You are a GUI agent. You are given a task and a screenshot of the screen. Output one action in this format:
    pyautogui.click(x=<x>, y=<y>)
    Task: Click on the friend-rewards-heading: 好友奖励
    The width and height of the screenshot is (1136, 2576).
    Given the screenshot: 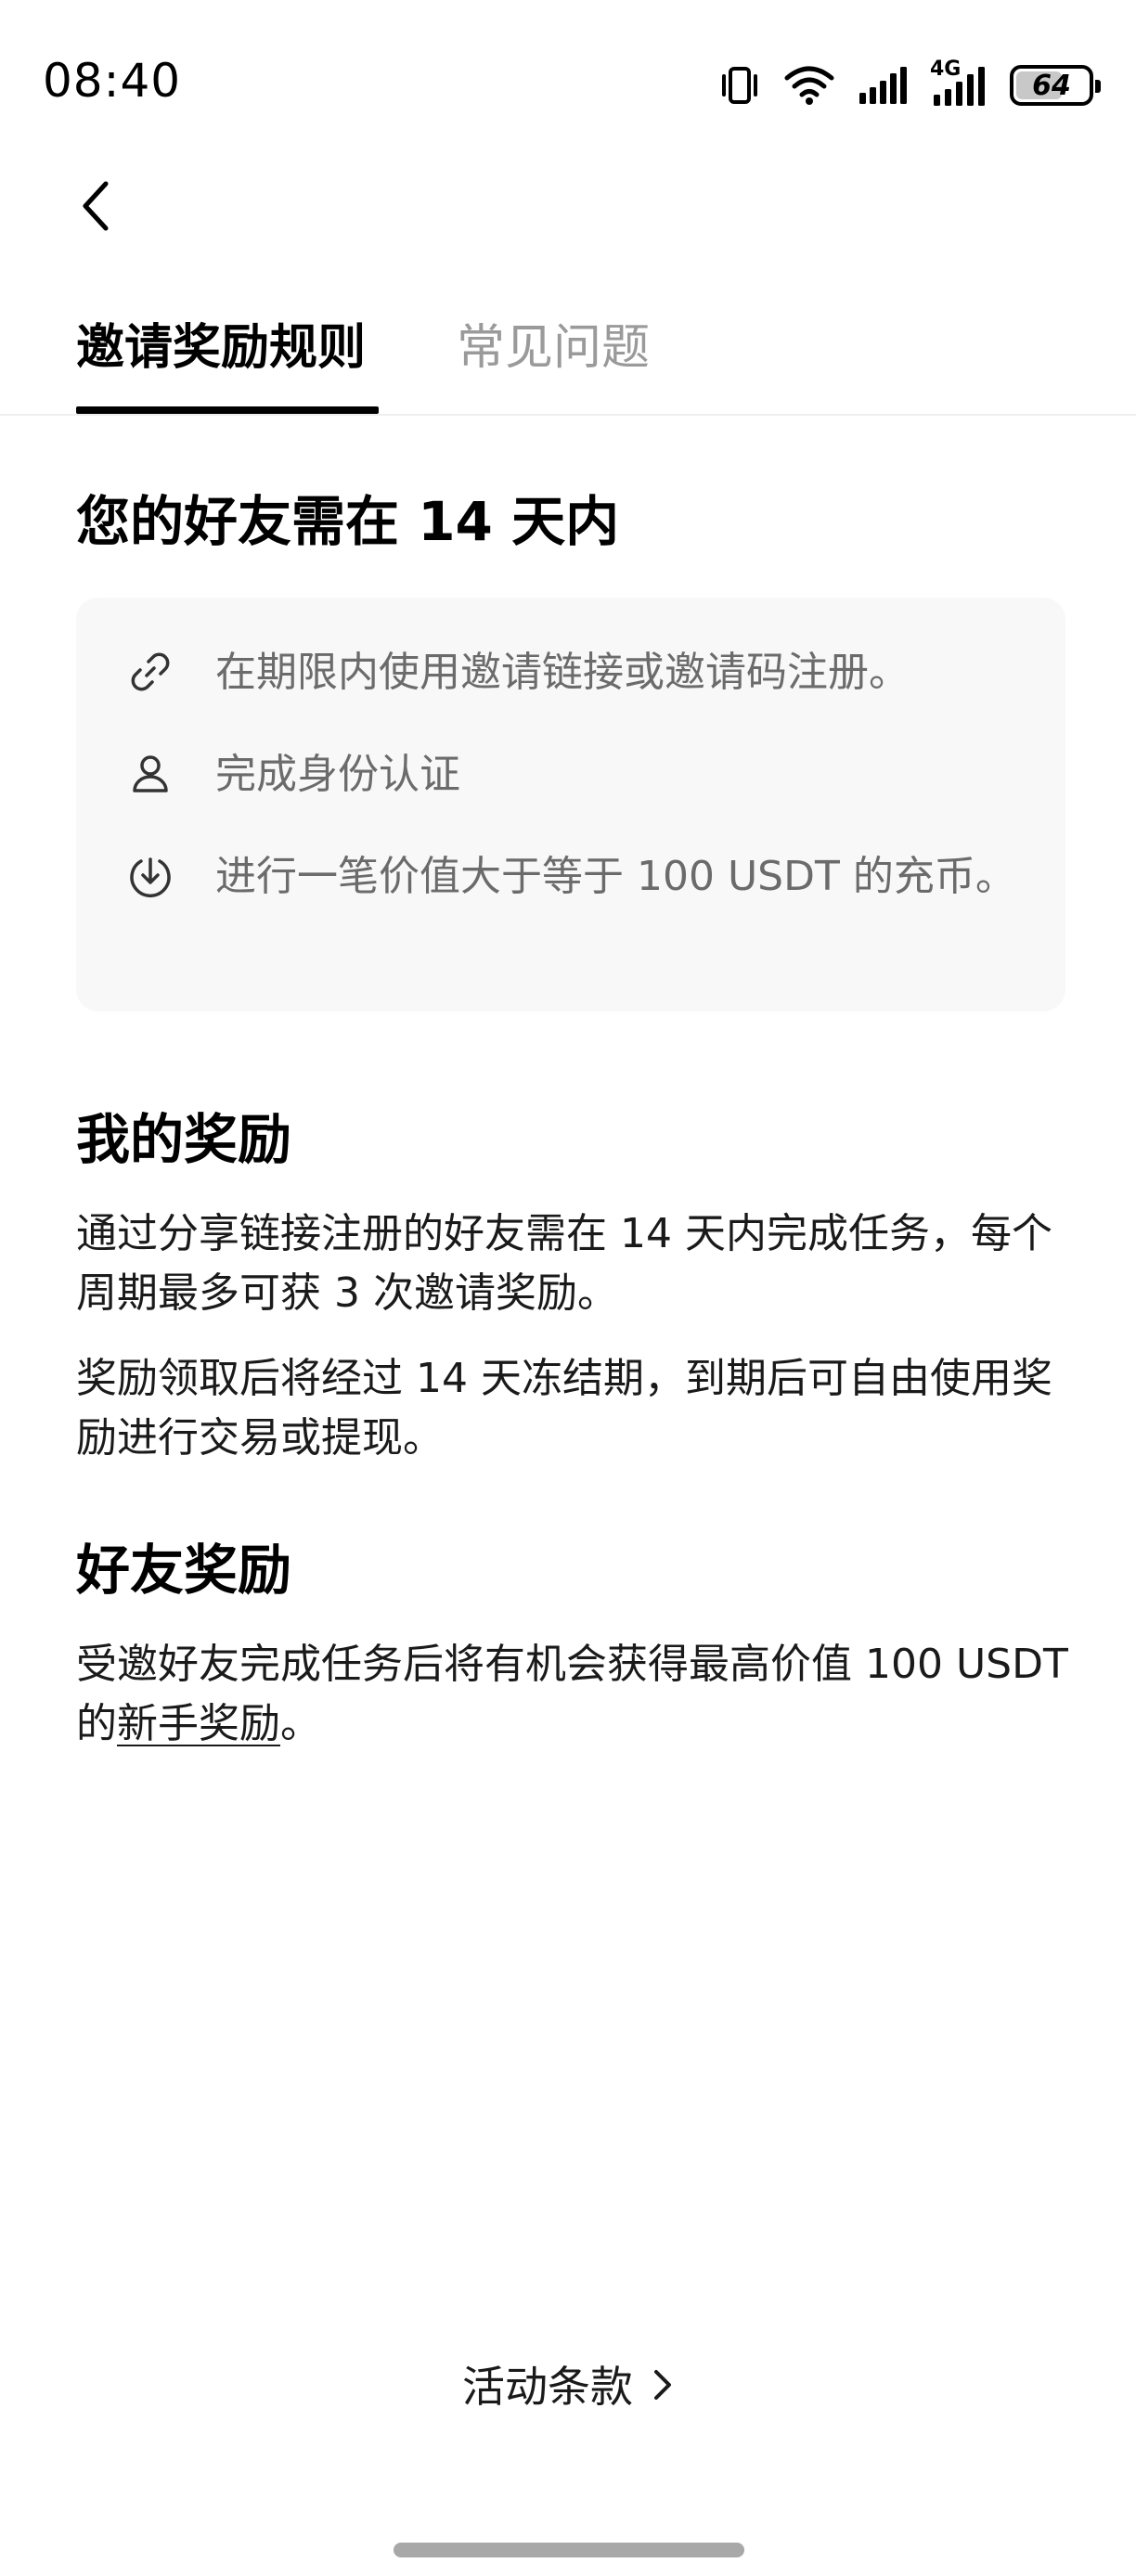 What is the action you would take?
    pyautogui.click(x=184, y=1570)
    